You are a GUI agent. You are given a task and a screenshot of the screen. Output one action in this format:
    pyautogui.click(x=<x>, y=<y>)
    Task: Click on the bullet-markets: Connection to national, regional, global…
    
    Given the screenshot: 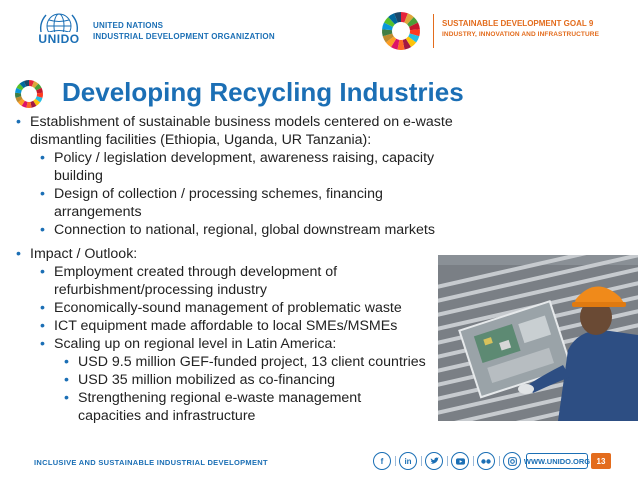 What is the action you would take?
    pyautogui.click(x=249, y=230)
    